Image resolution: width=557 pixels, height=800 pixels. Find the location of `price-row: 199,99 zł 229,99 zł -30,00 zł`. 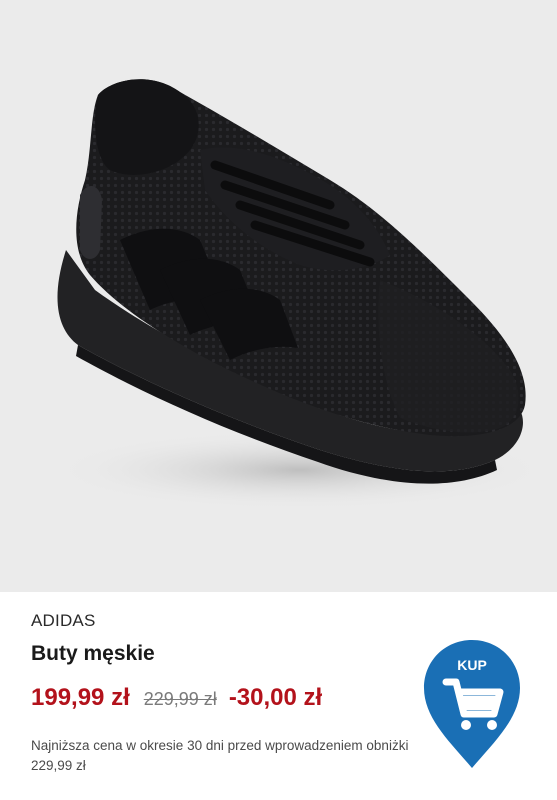

price-row: 199,99 zł 229,99 zł -30,00 zł is located at coordinates (176, 698).